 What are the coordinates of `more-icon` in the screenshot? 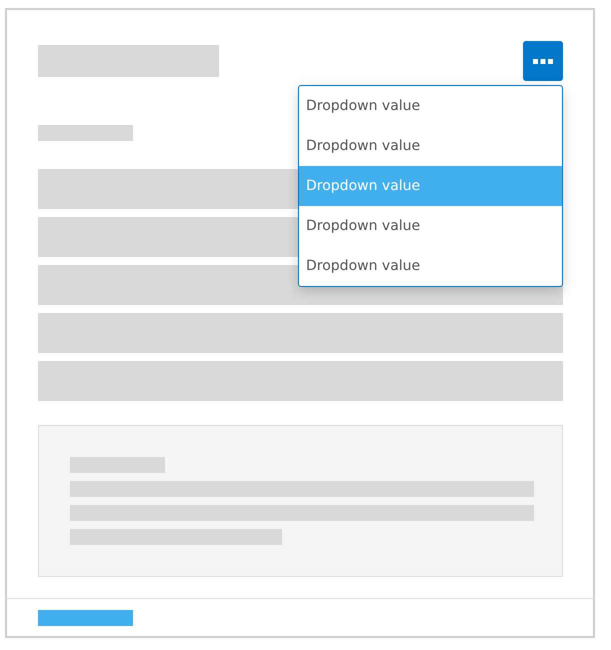 It's located at (543, 62).